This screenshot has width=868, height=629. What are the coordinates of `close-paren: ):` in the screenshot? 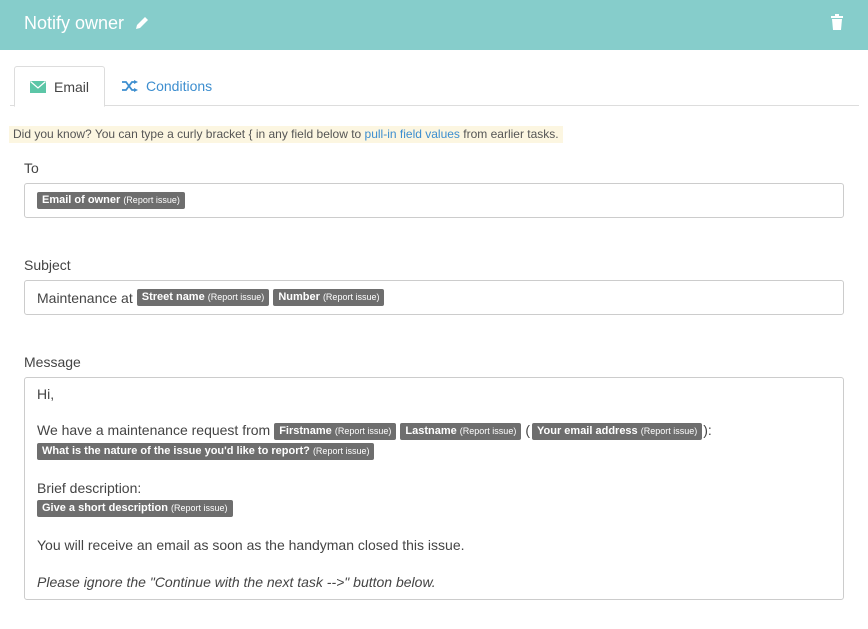 It's located at (707, 430).